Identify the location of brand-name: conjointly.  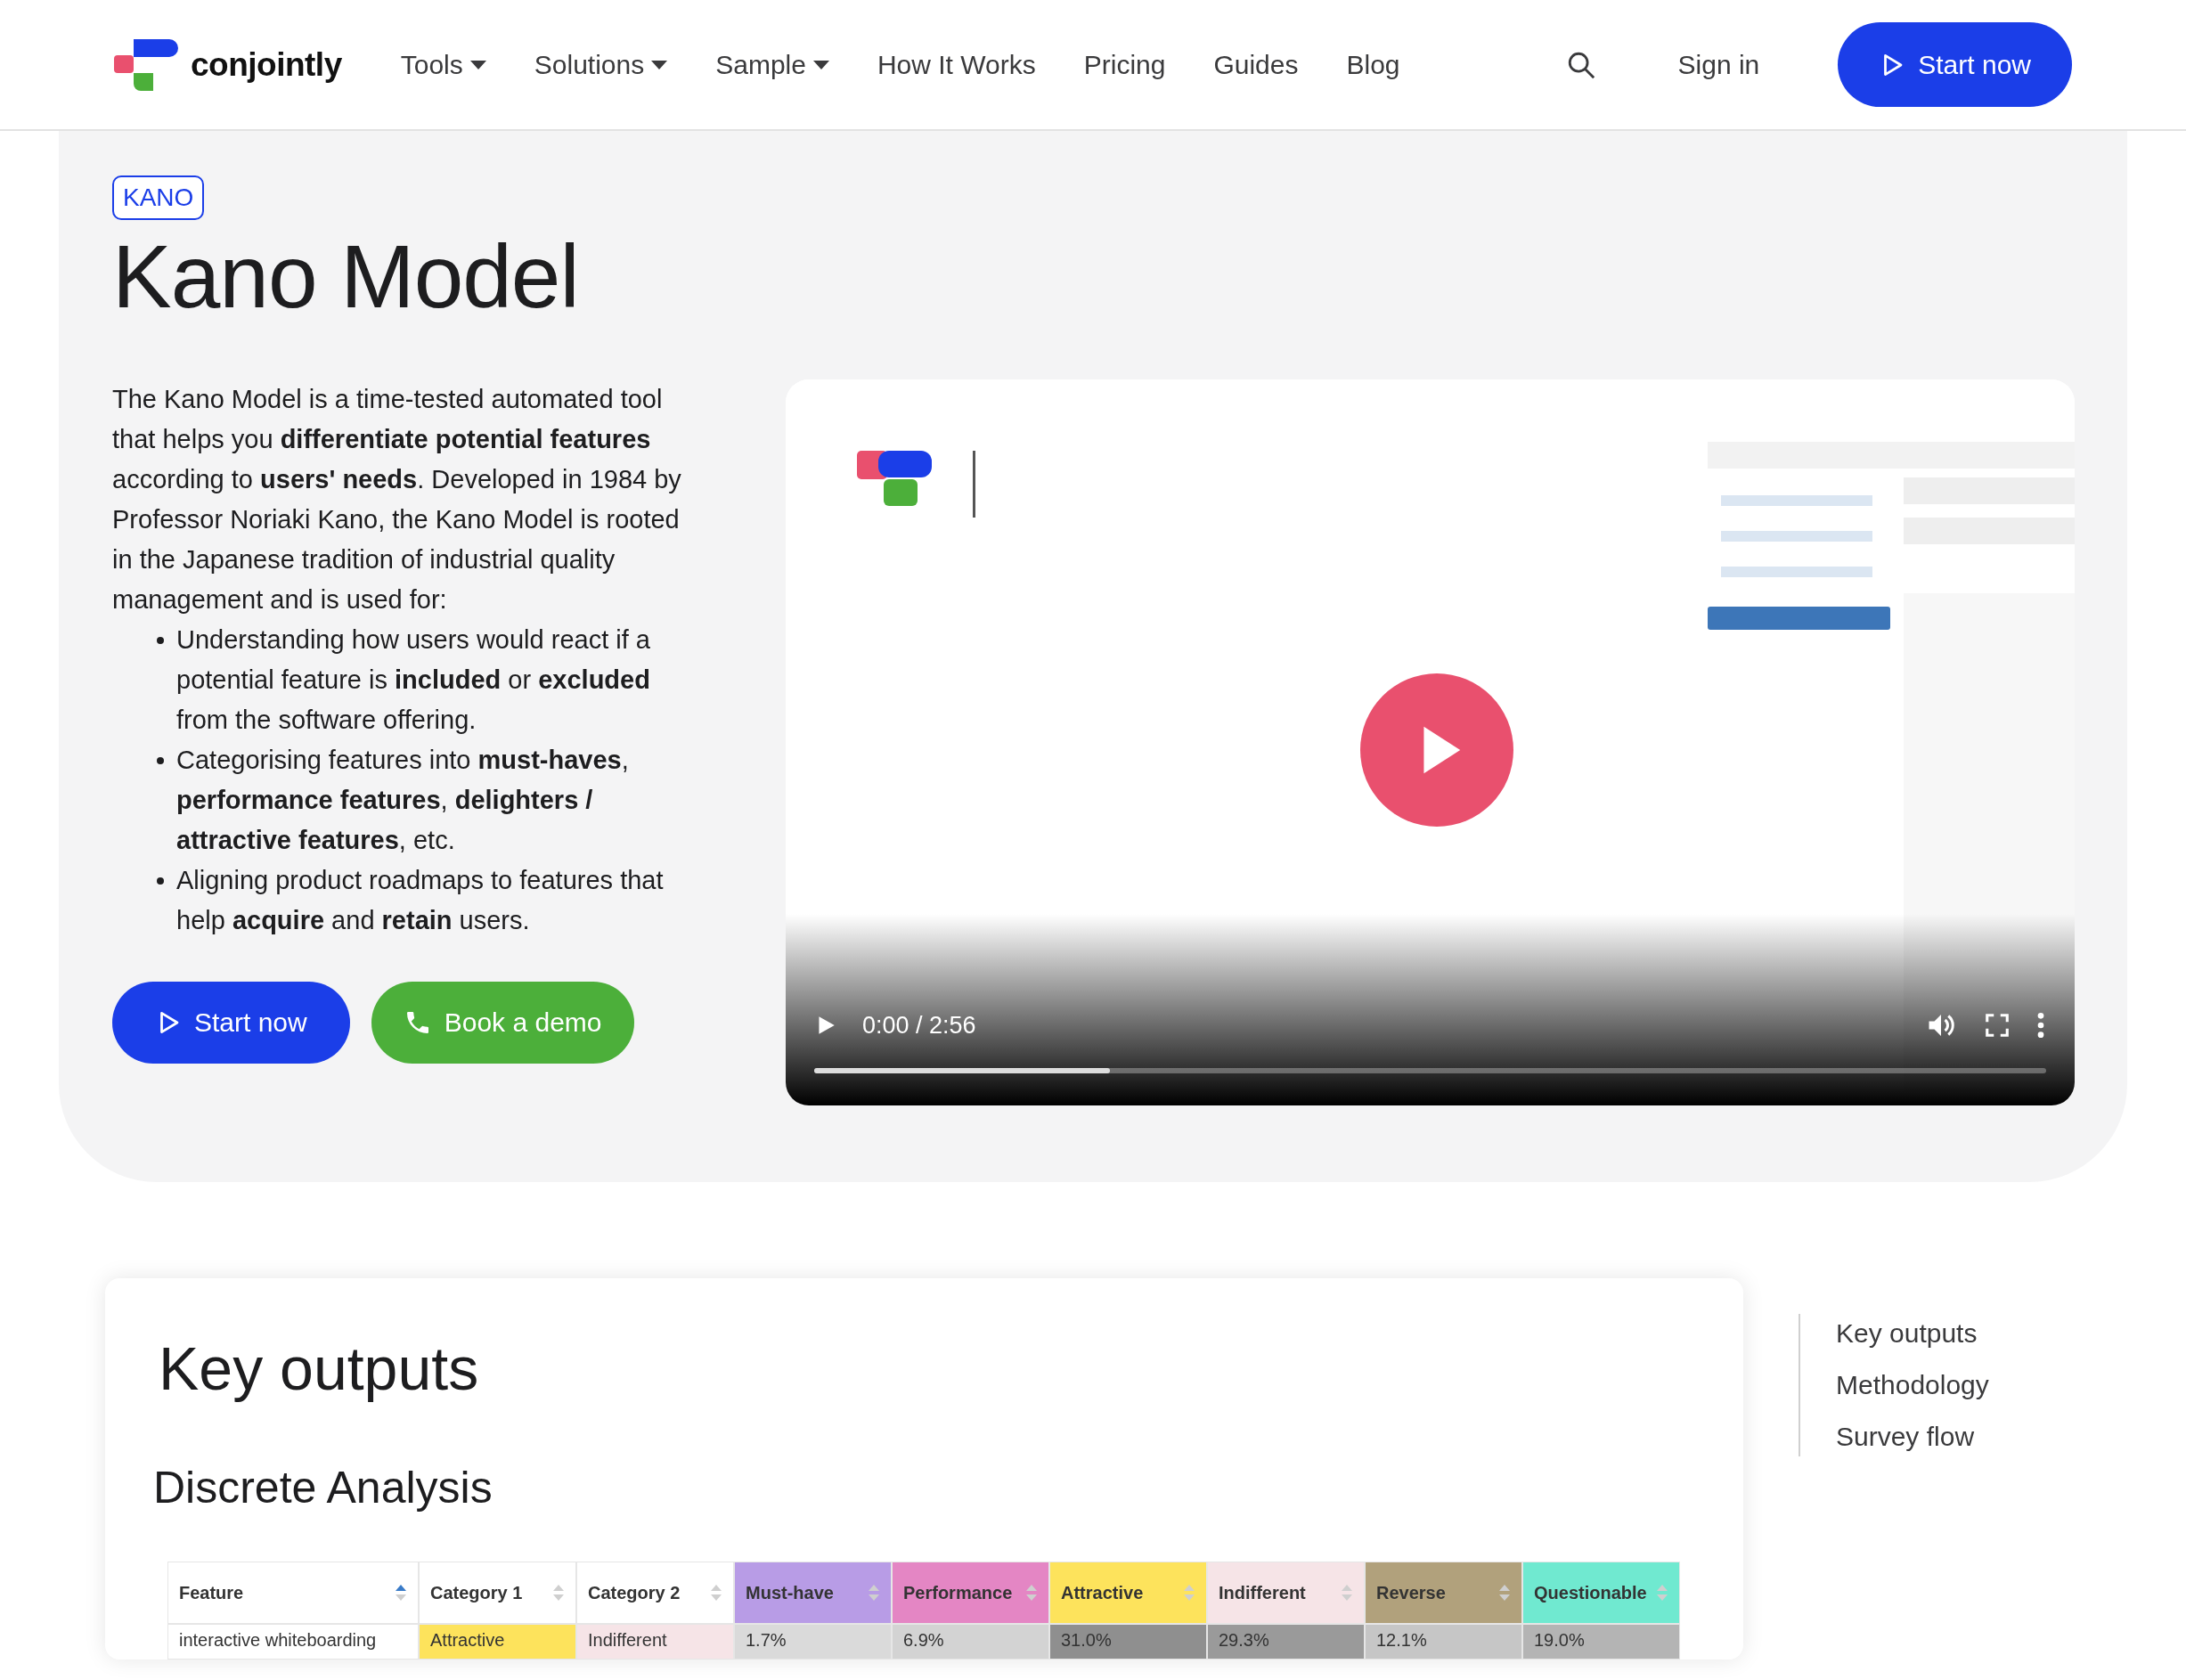
(266, 64).